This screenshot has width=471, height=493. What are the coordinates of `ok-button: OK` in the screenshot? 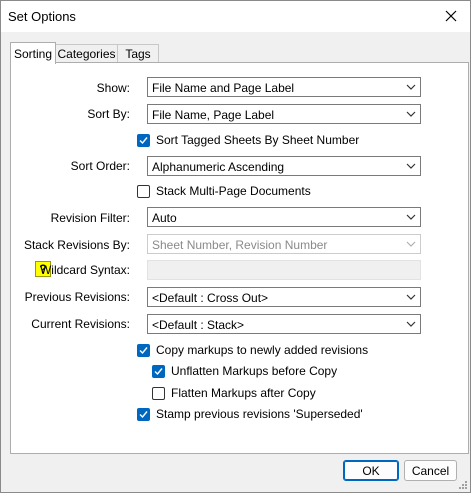 It's located at (371, 470).